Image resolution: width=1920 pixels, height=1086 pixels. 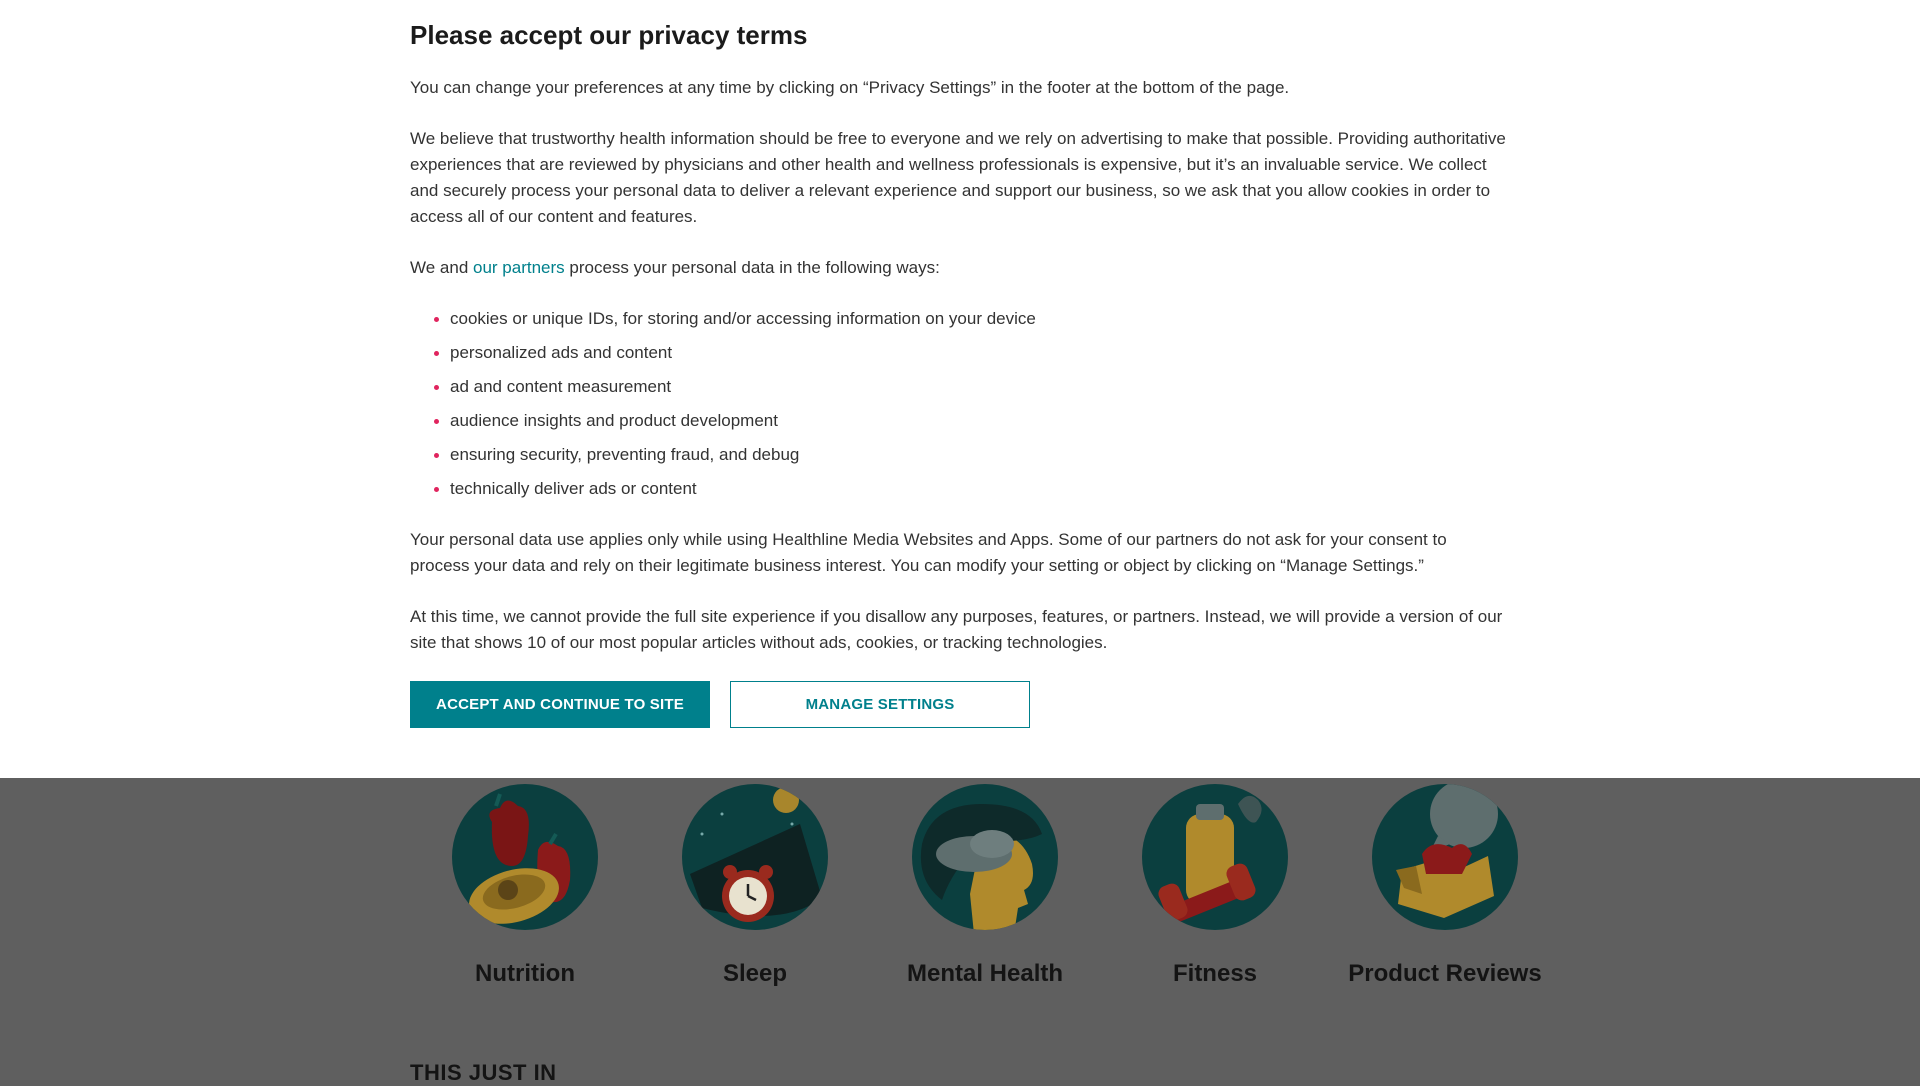 What do you see at coordinates (560, 704) in the screenshot?
I see `accept-continue-button: ACCEPT AND CONTINUE TO SITE` at bounding box center [560, 704].